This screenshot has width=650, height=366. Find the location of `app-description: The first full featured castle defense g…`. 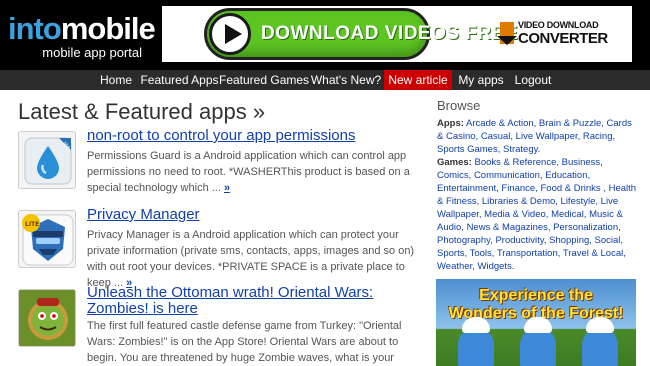

app-description: The first full featured castle defense g… is located at coordinates (254, 342).